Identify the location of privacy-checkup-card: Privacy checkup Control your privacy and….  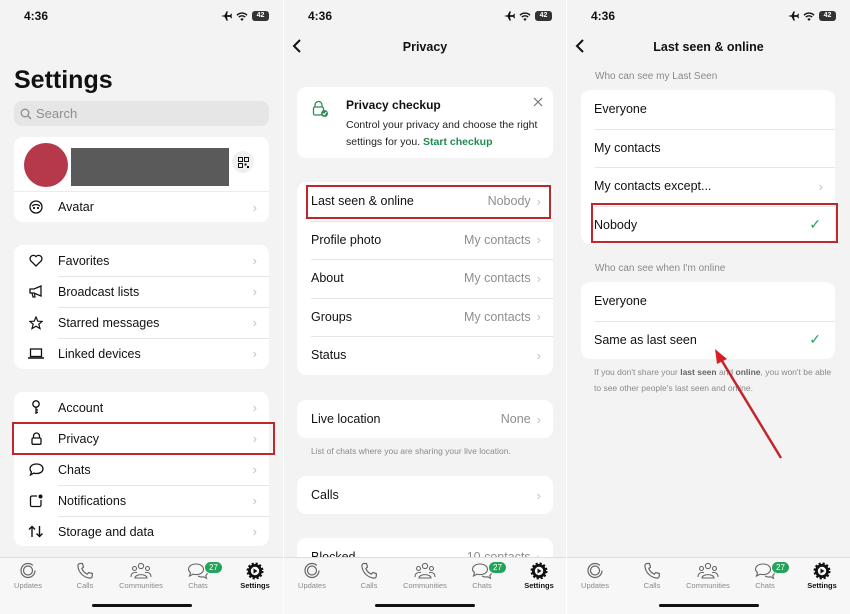
(425, 122).